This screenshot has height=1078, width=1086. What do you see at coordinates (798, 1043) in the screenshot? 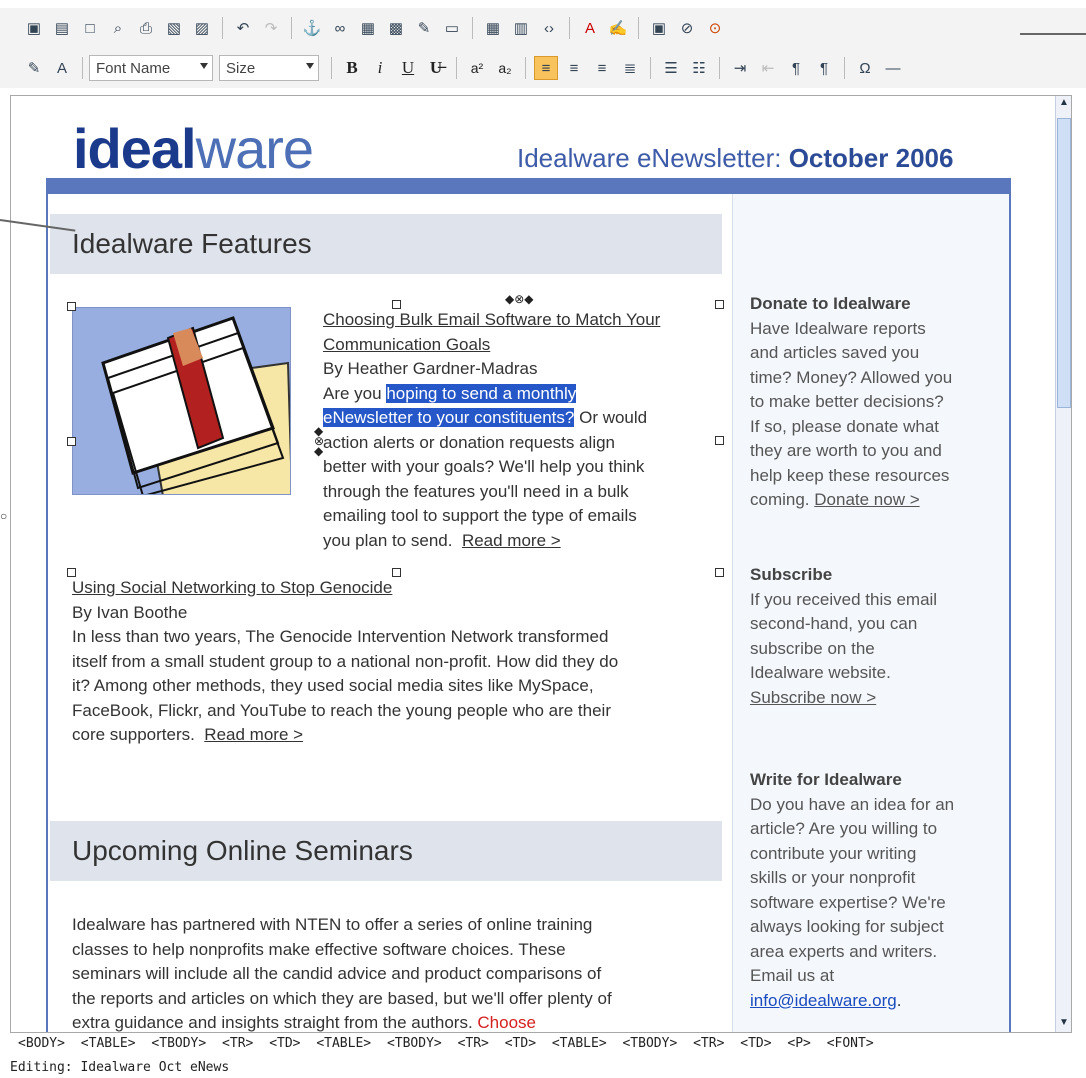
I see `path-tag: <P>` at bounding box center [798, 1043].